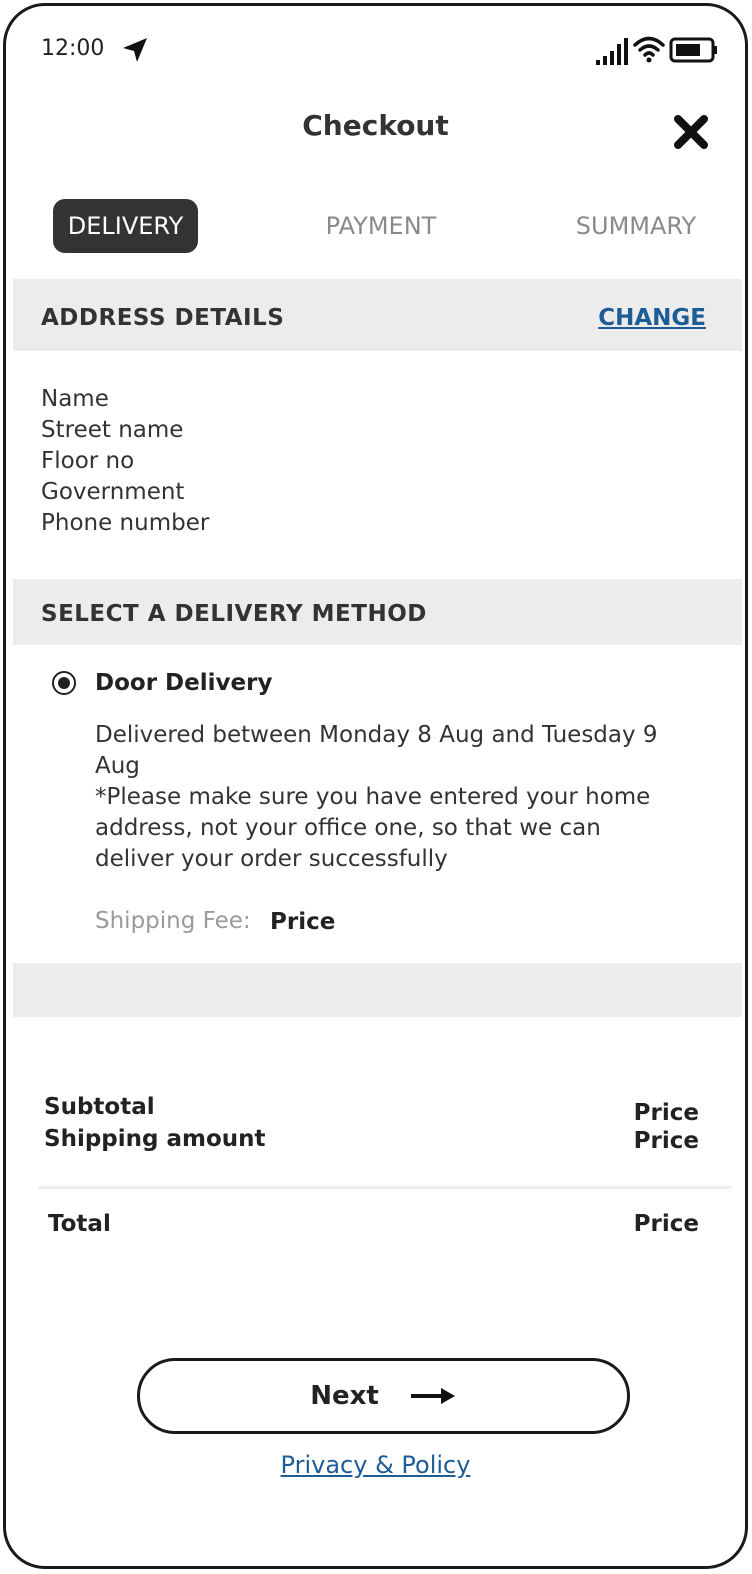  What do you see at coordinates (432, 1396) in the screenshot?
I see `arrow-right-icon` at bounding box center [432, 1396].